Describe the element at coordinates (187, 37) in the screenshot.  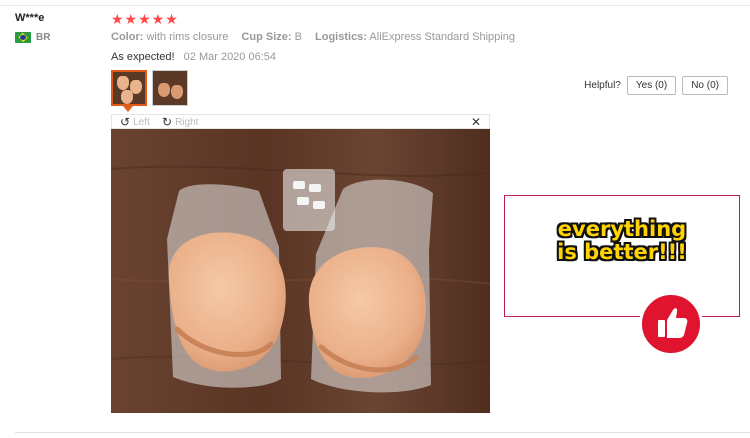
I see `attr-color-value: with rims closure` at that location.